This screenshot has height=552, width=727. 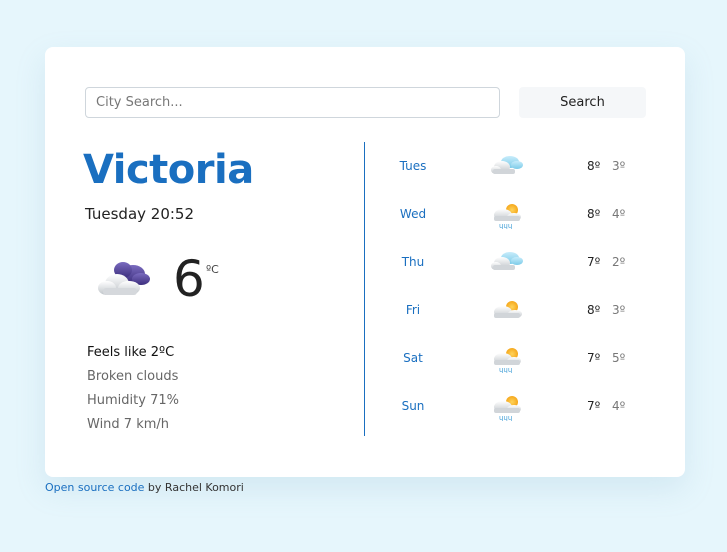 I want to click on forecast-row: Fri 8º 3º, so click(x=515, y=311).